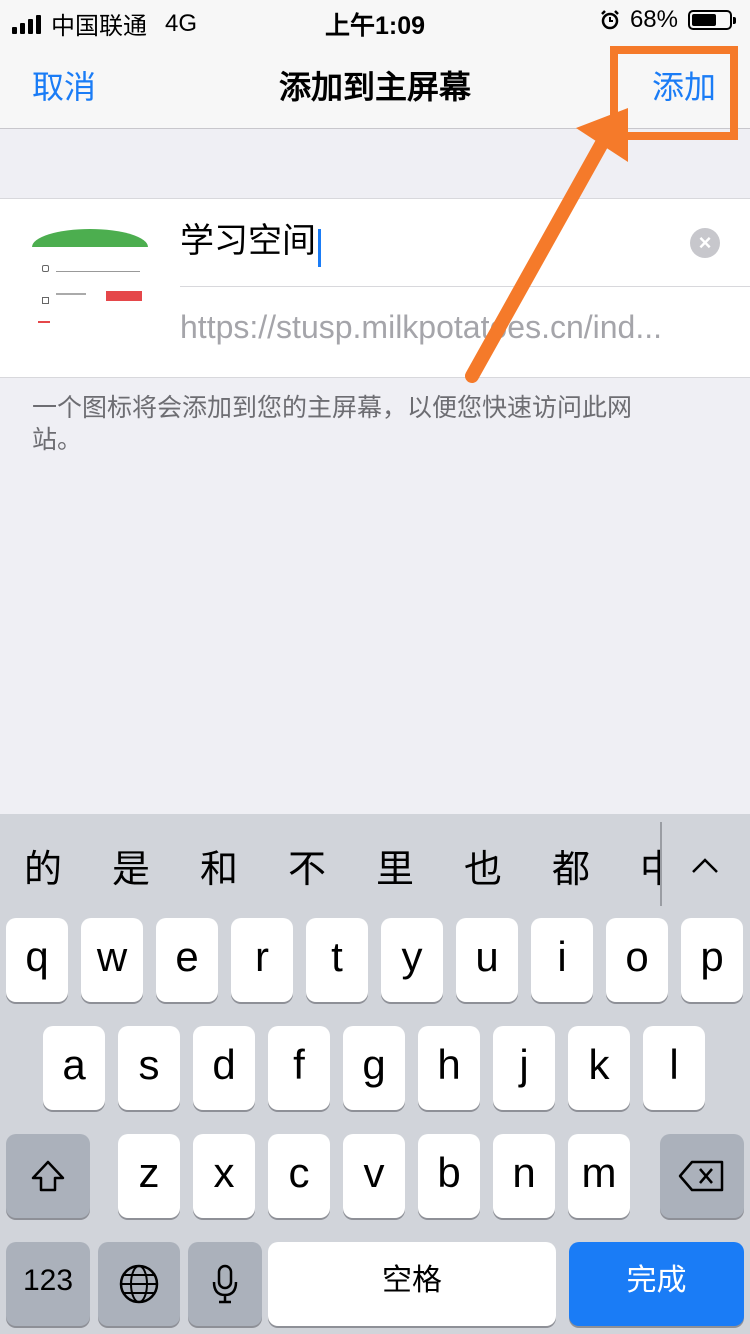 The image size is (750, 1334). Describe the element at coordinates (48, 1284) in the screenshot. I see `numbers-key: 123` at that location.